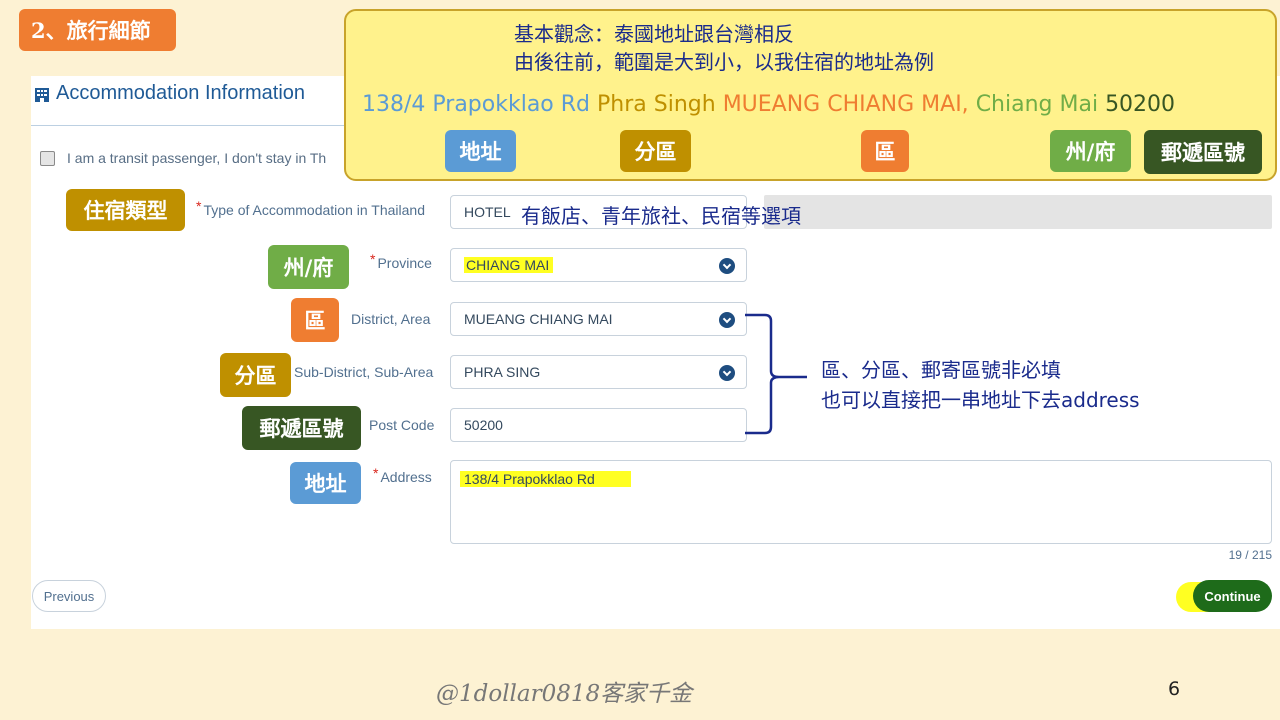 This screenshot has height=720, width=1280. I want to click on address-label: * Address, so click(402, 475).